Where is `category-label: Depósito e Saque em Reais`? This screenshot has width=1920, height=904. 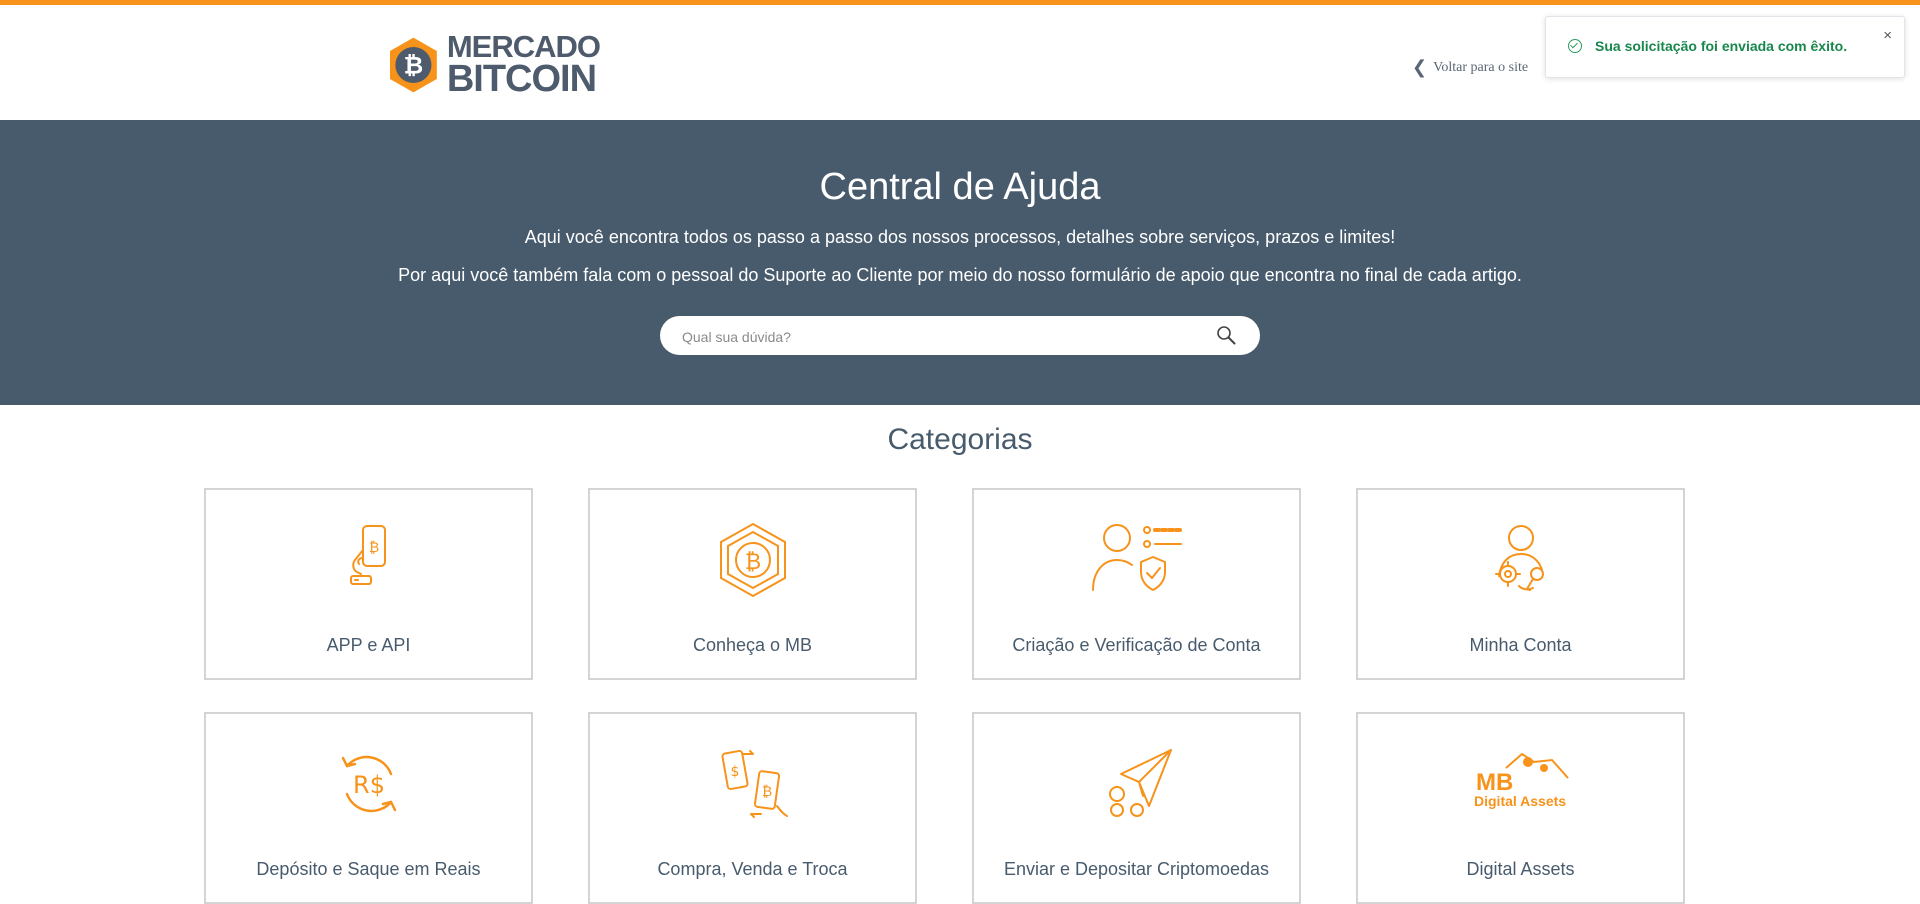
category-label: Depósito e Saque em Reais is located at coordinates (368, 869).